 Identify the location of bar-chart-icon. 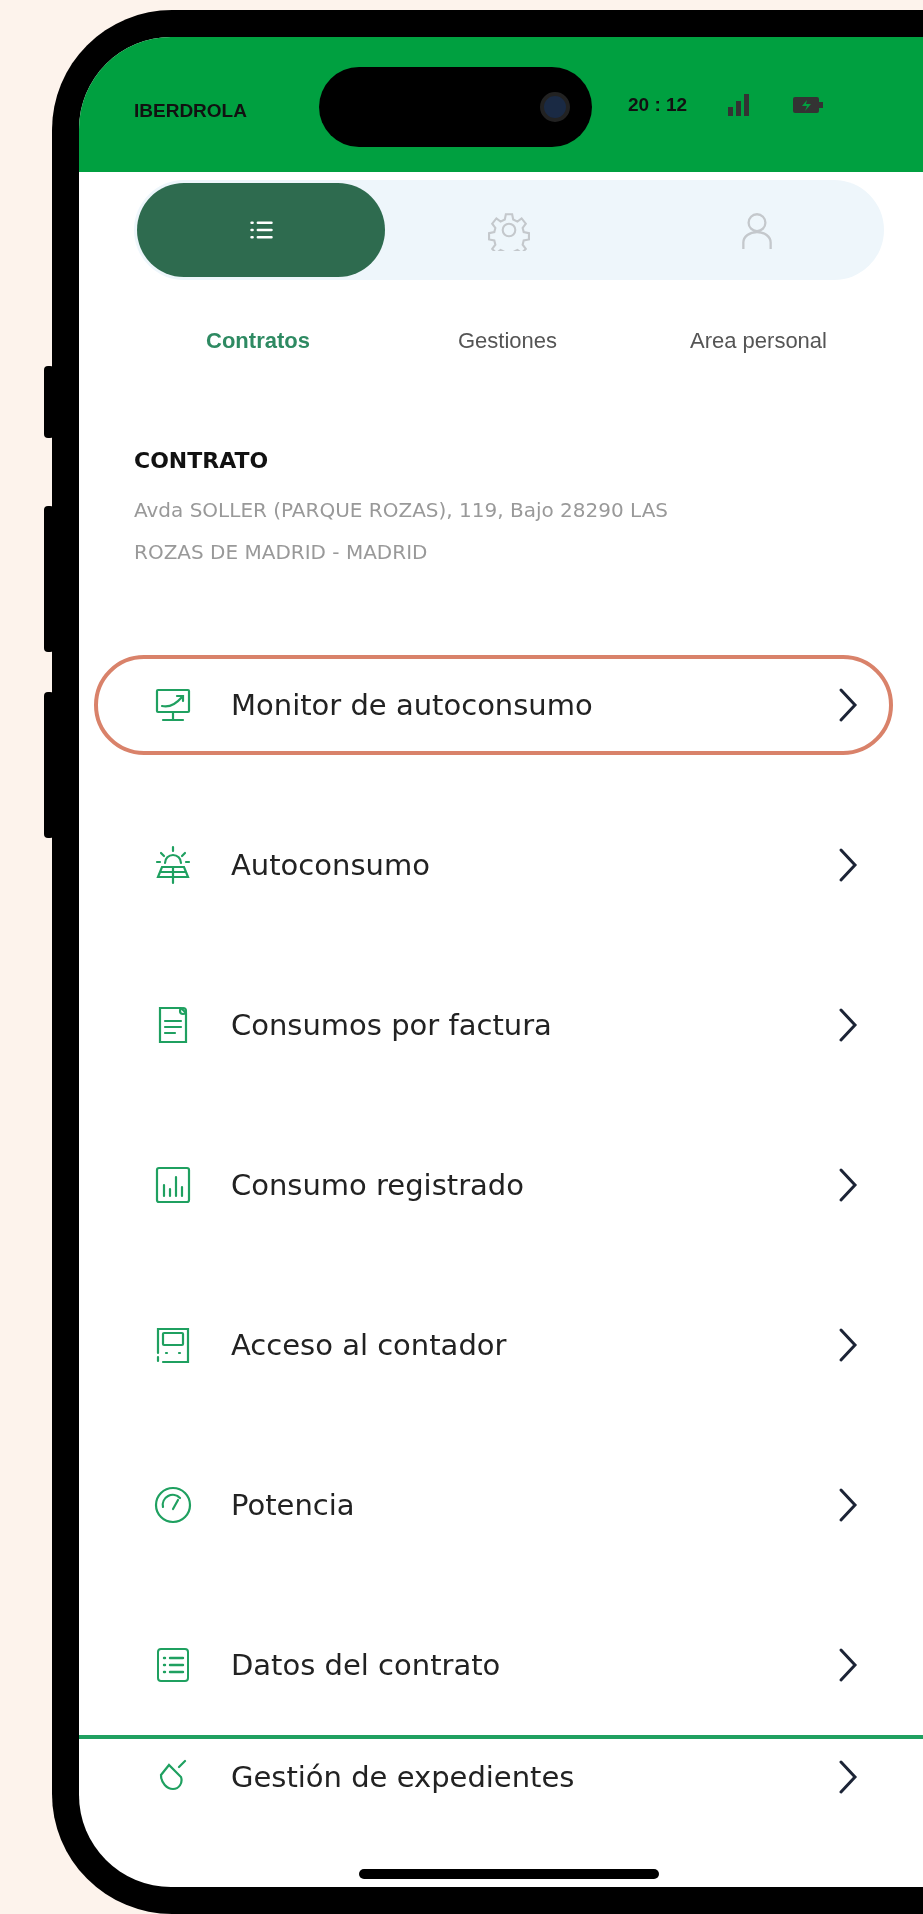
(173, 1185).